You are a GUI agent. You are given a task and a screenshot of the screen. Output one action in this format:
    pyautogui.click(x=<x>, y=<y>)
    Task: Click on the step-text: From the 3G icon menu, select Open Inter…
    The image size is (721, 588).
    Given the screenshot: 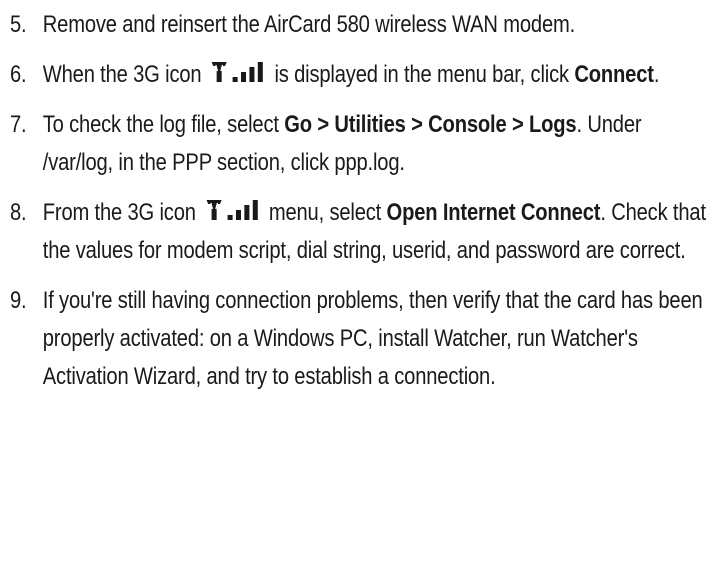 What is the action you would take?
    pyautogui.click(x=375, y=232)
    